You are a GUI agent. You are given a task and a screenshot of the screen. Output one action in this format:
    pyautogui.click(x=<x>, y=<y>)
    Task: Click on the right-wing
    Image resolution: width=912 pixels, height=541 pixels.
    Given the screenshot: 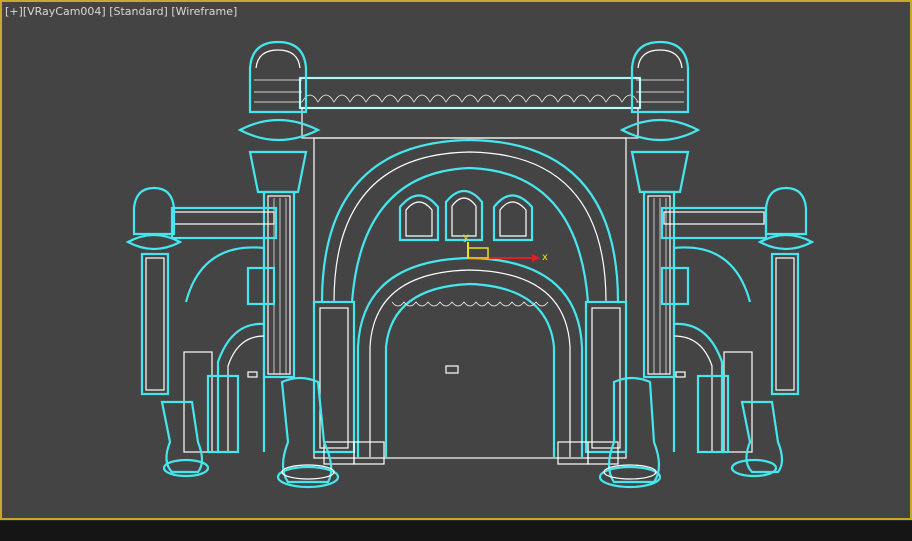 What is the action you would take?
    pyautogui.click(x=714, y=330)
    